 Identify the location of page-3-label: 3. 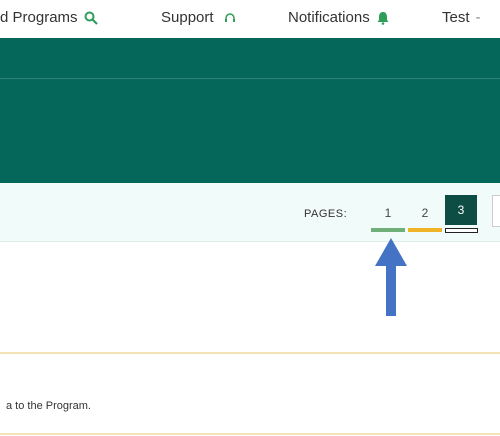
(461, 210).